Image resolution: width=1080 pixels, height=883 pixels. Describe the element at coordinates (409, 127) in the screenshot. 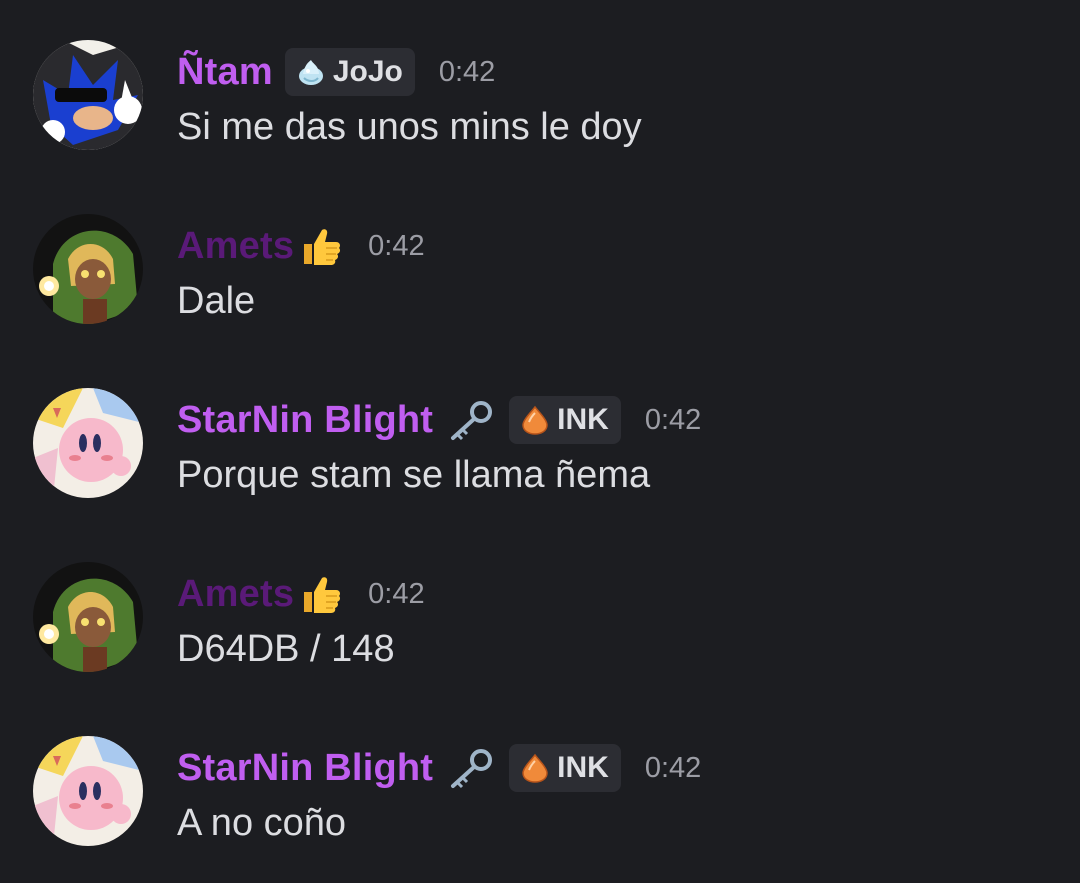

I see `message-text: Si me das unos mins le doy` at that location.